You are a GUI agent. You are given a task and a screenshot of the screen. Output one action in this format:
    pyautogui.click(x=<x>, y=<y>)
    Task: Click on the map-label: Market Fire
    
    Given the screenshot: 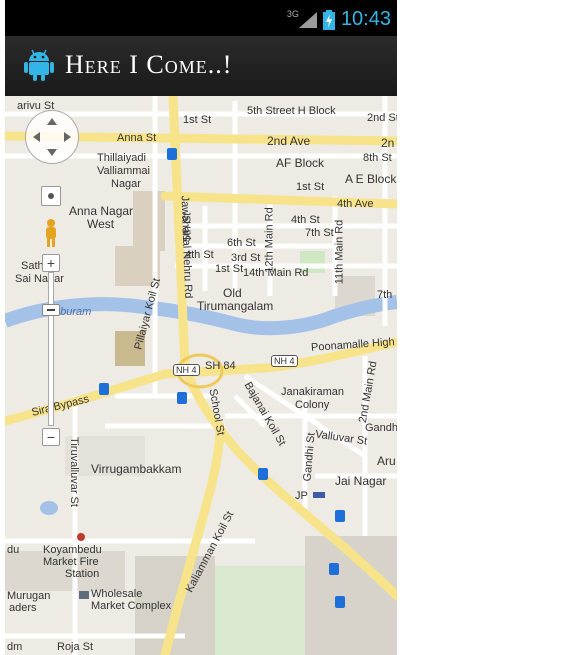 What is the action you would take?
    pyautogui.click(x=71, y=562)
    